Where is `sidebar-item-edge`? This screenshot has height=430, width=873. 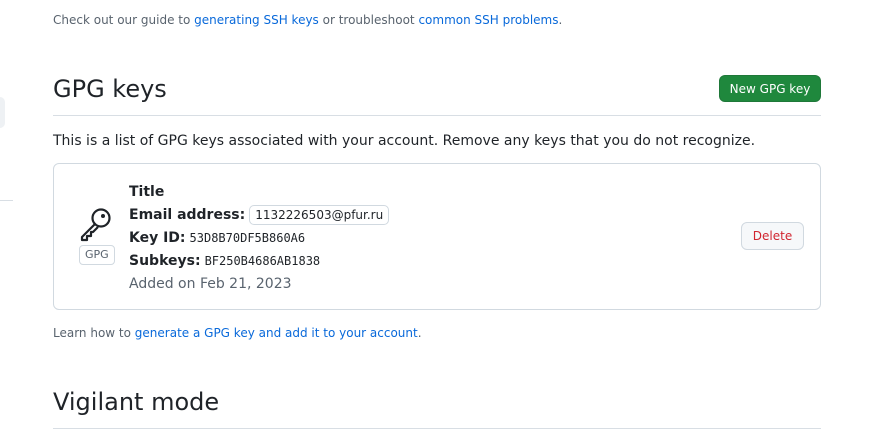 sidebar-item-edge is located at coordinates (2, 112).